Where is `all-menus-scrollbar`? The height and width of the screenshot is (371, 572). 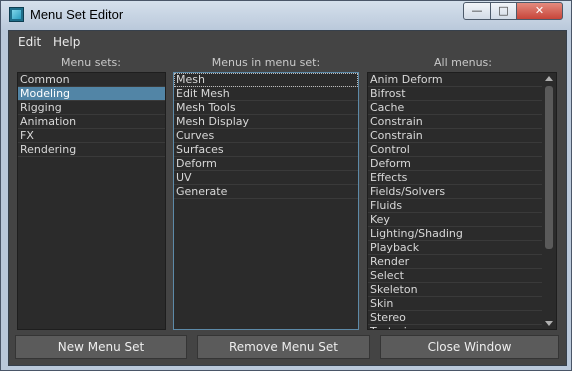 all-menus-scrollbar is located at coordinates (549, 201).